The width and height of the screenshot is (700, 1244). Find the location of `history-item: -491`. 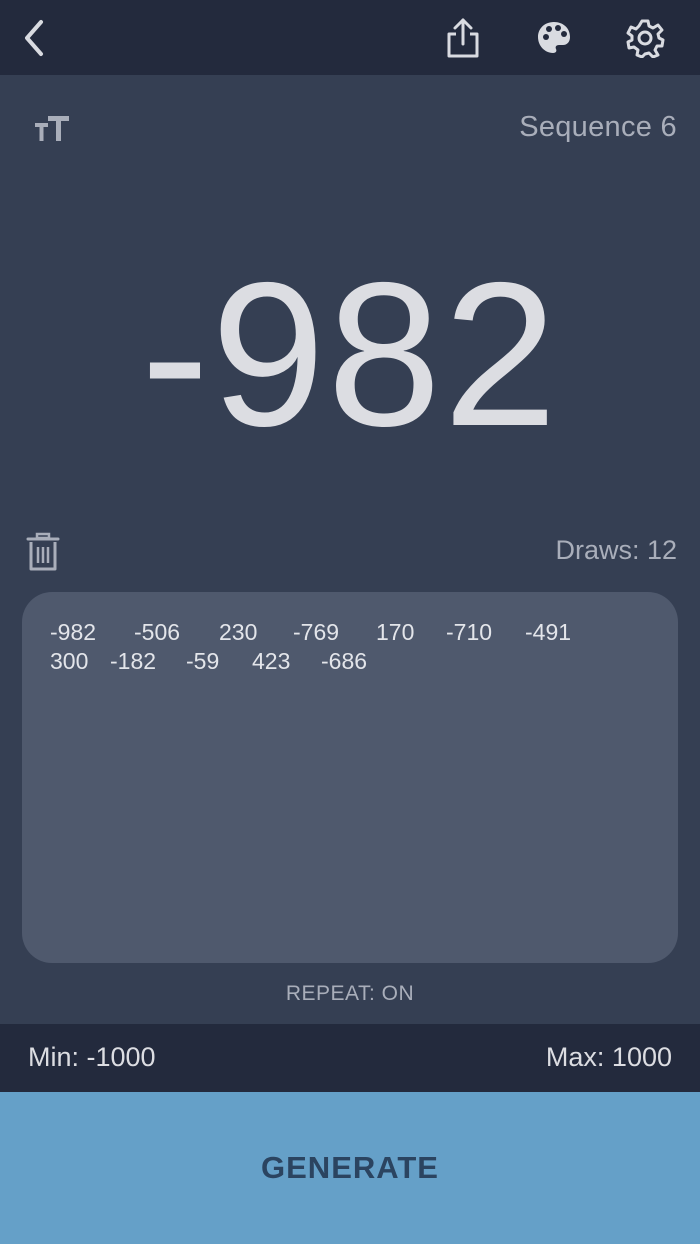

history-item: -491 is located at coordinates (548, 632).